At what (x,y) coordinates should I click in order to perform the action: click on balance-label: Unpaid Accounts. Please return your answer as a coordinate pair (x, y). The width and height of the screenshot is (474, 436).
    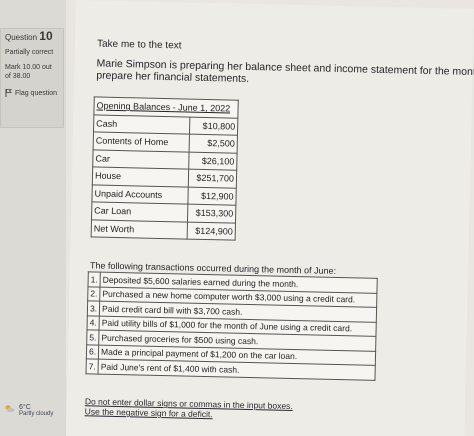
    Looking at the image, I should click on (140, 194).